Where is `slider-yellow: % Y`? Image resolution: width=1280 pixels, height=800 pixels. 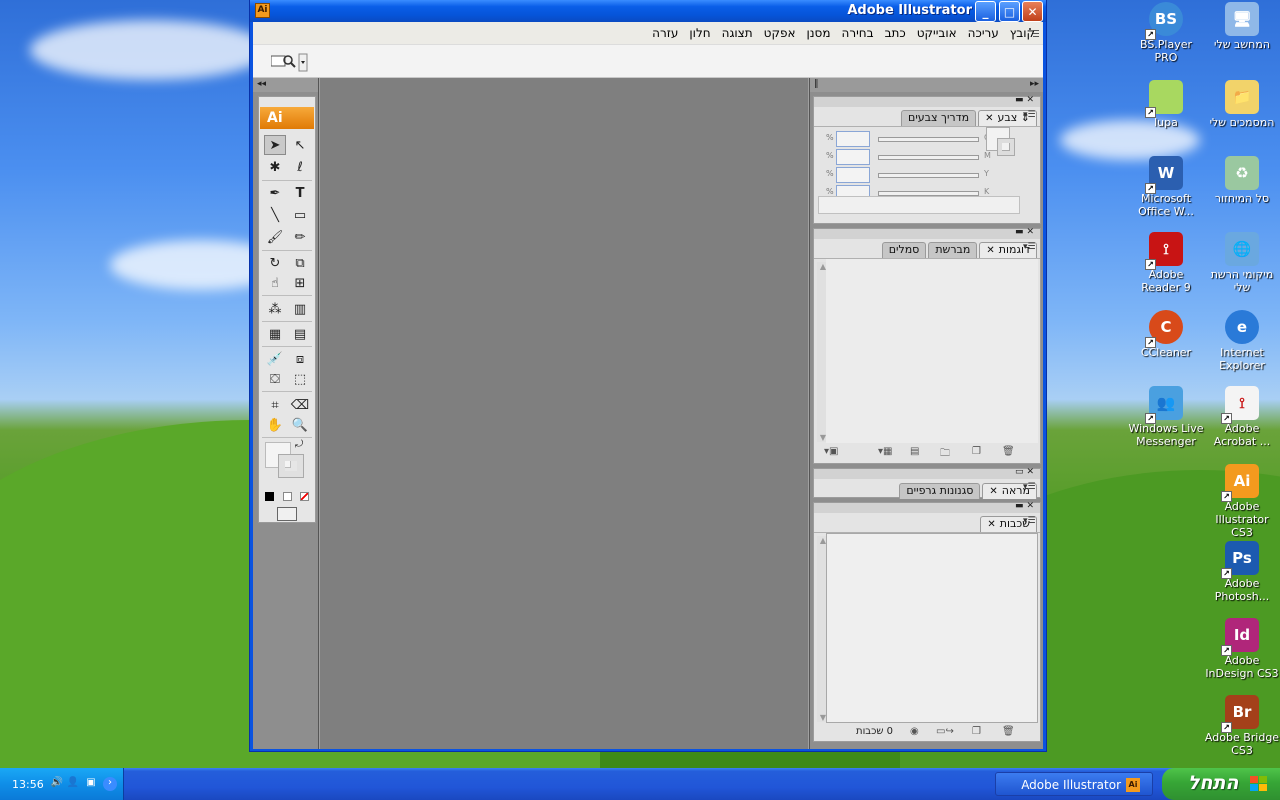 slider-yellow: % Y is located at coordinates (926, 175).